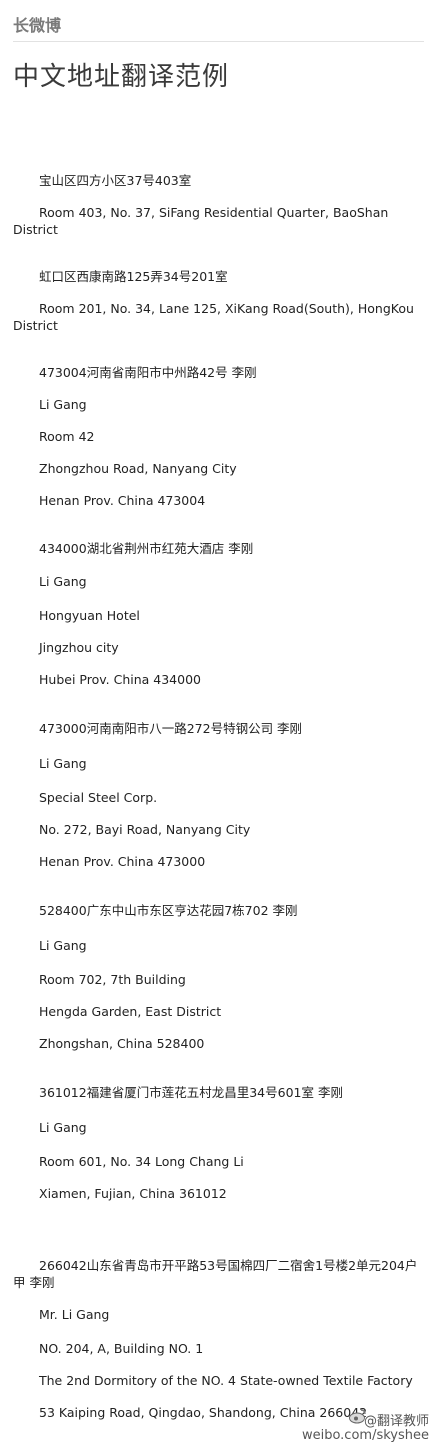 Image resolution: width=437 pixels, height=1450 pixels. Describe the element at coordinates (168, 910) in the screenshot. I see `address-line: 528400广东中山市东区亨达花园7栋702 李刚` at that location.